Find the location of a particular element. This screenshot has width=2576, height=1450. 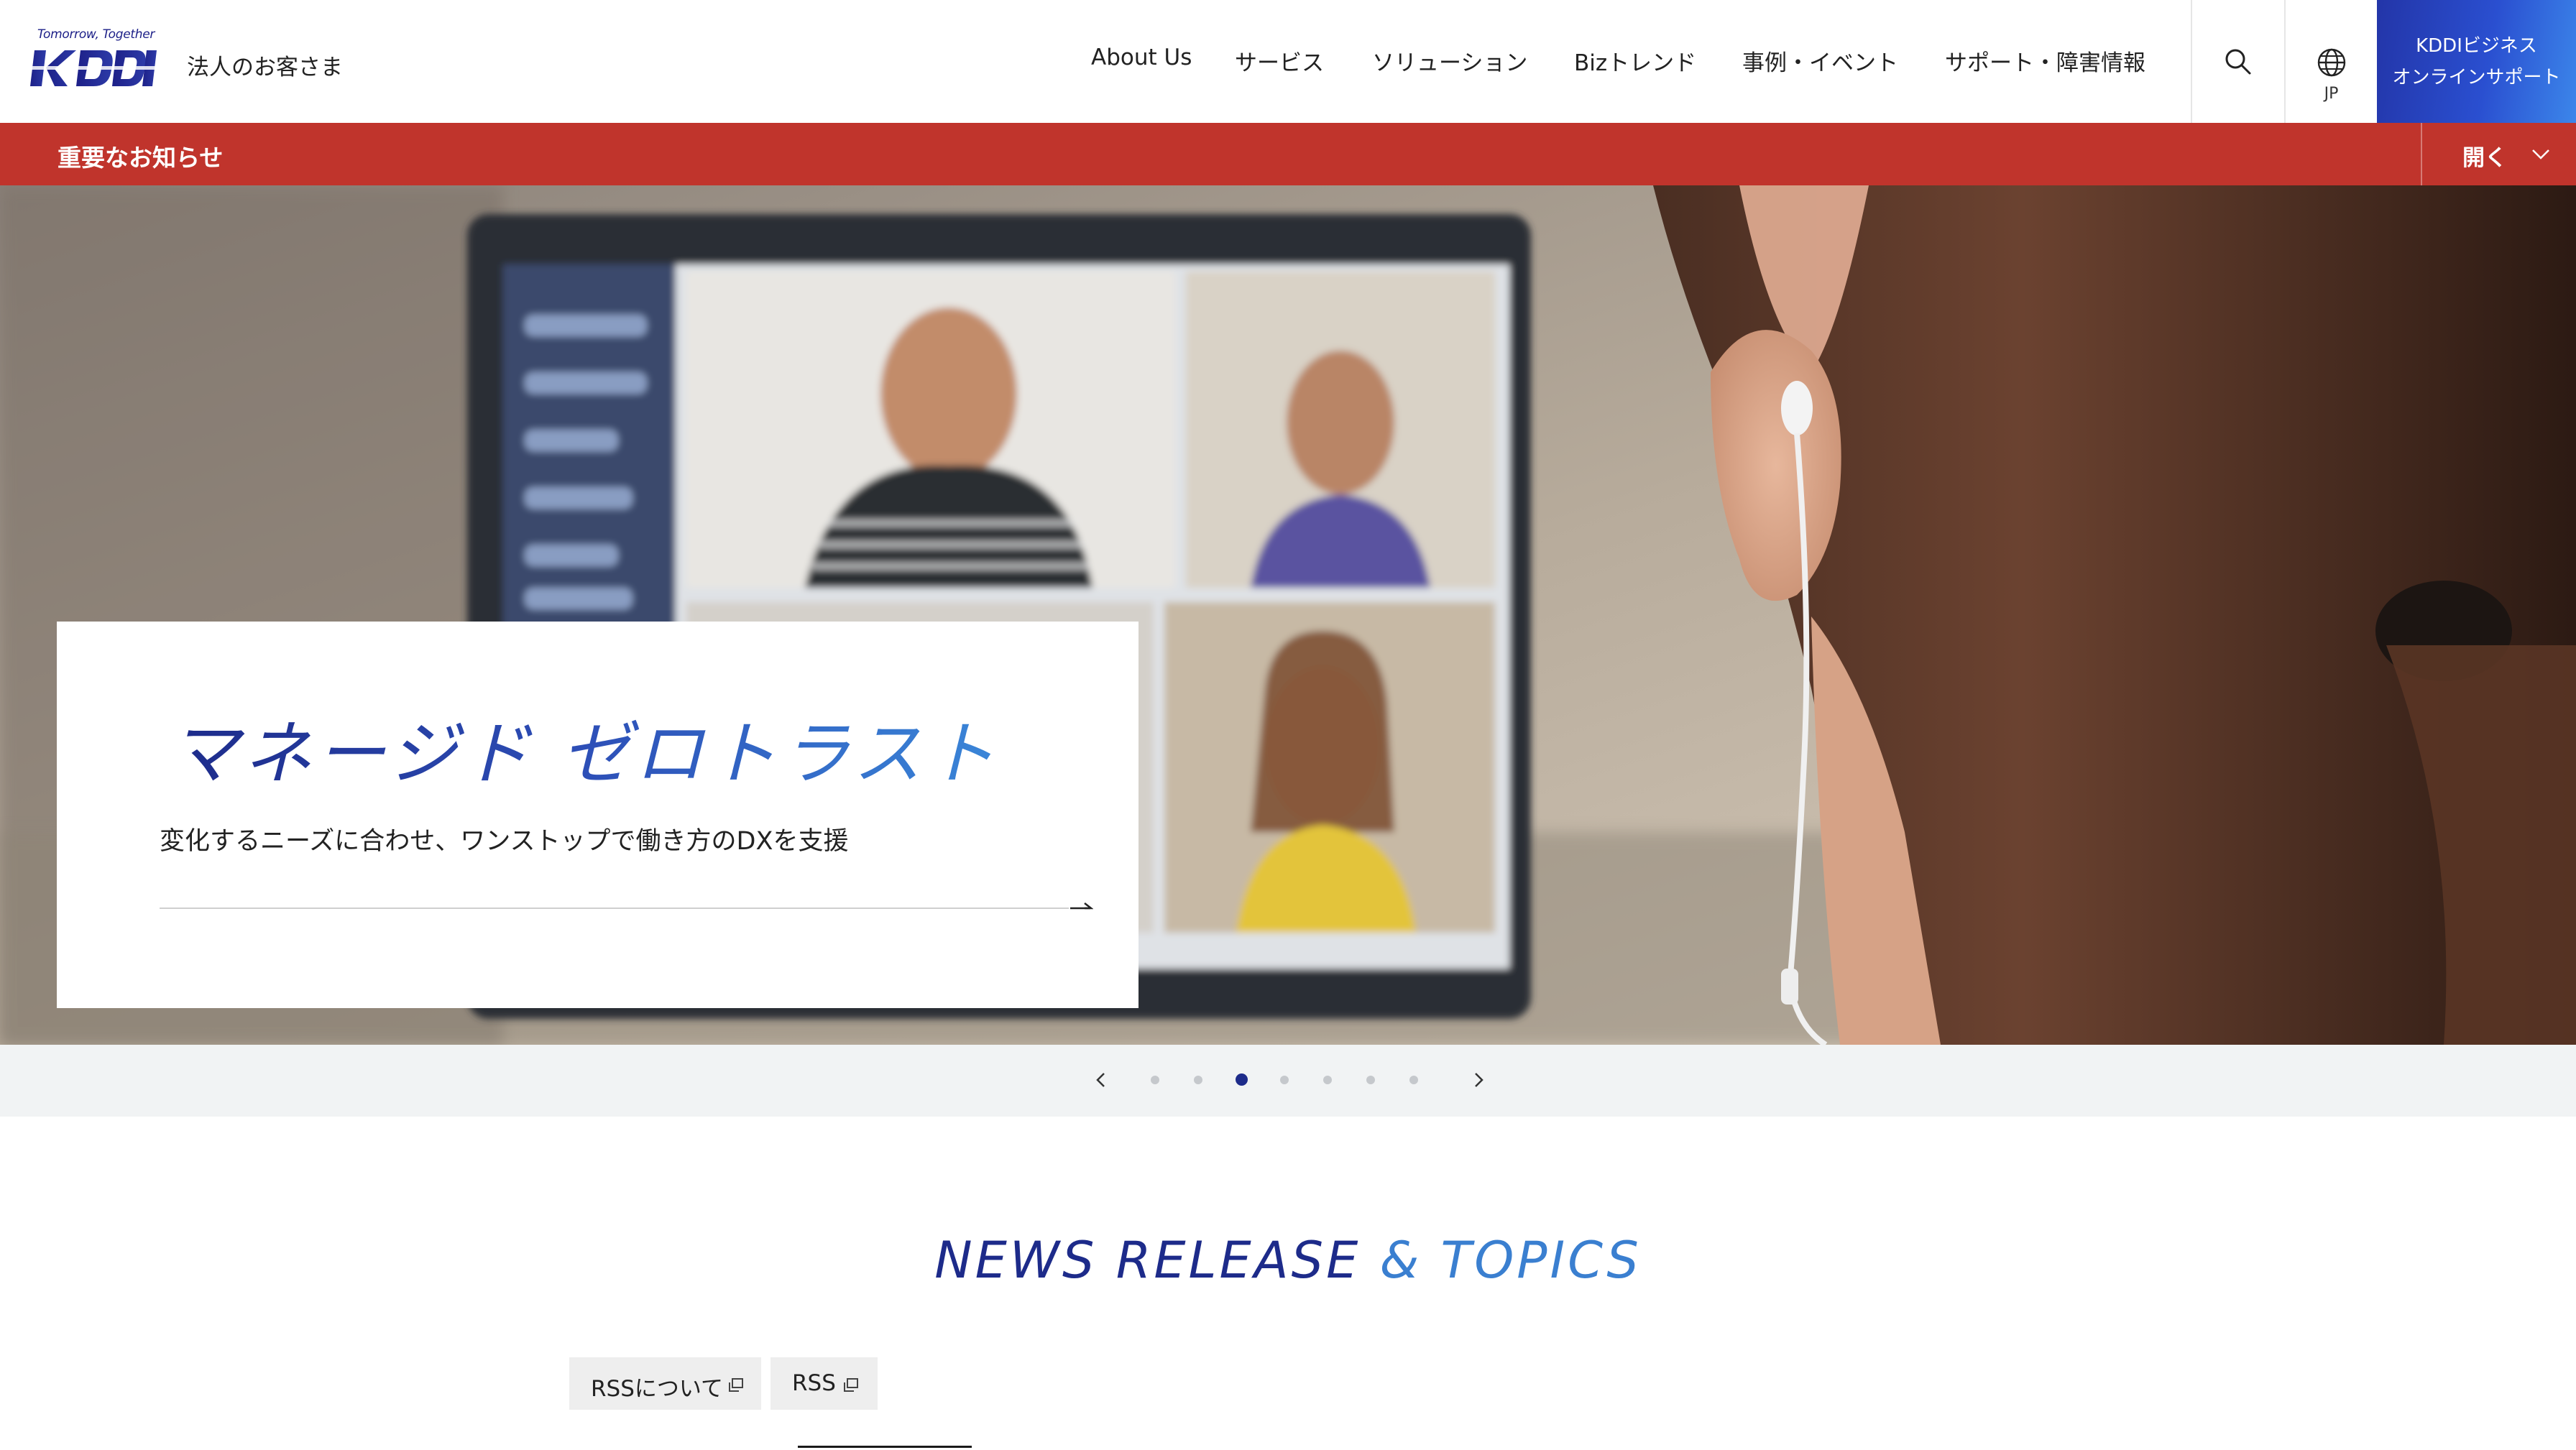

rss-about-link: RSSについて is located at coordinates (665, 1383).